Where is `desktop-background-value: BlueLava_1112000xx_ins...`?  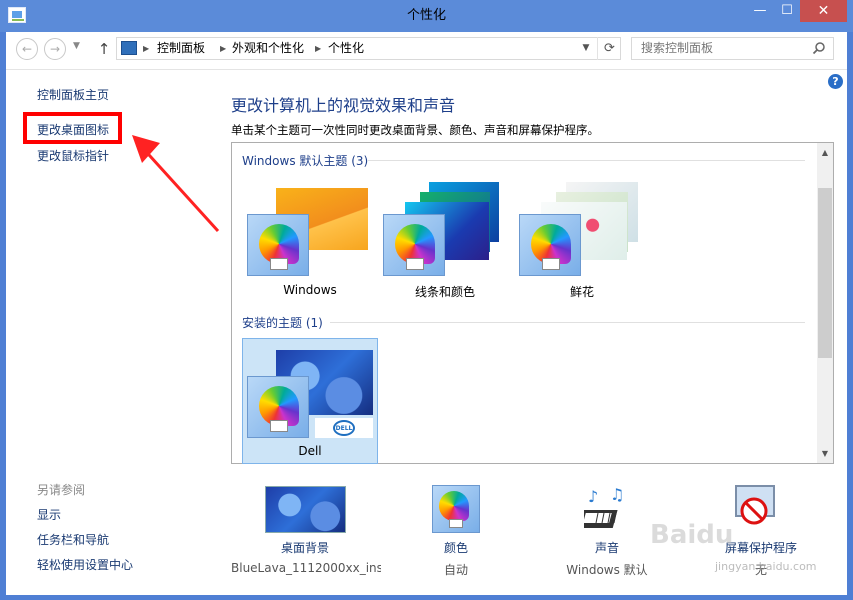 desktop-background-value: BlueLava_1112000xx_ins... is located at coordinates (306, 568).